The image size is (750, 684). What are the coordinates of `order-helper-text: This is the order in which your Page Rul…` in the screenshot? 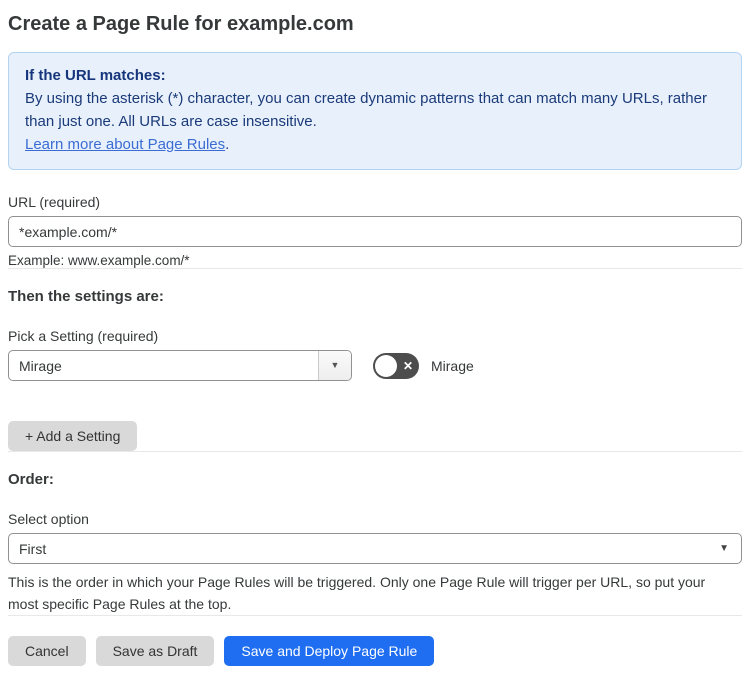 It's located at (357, 593).